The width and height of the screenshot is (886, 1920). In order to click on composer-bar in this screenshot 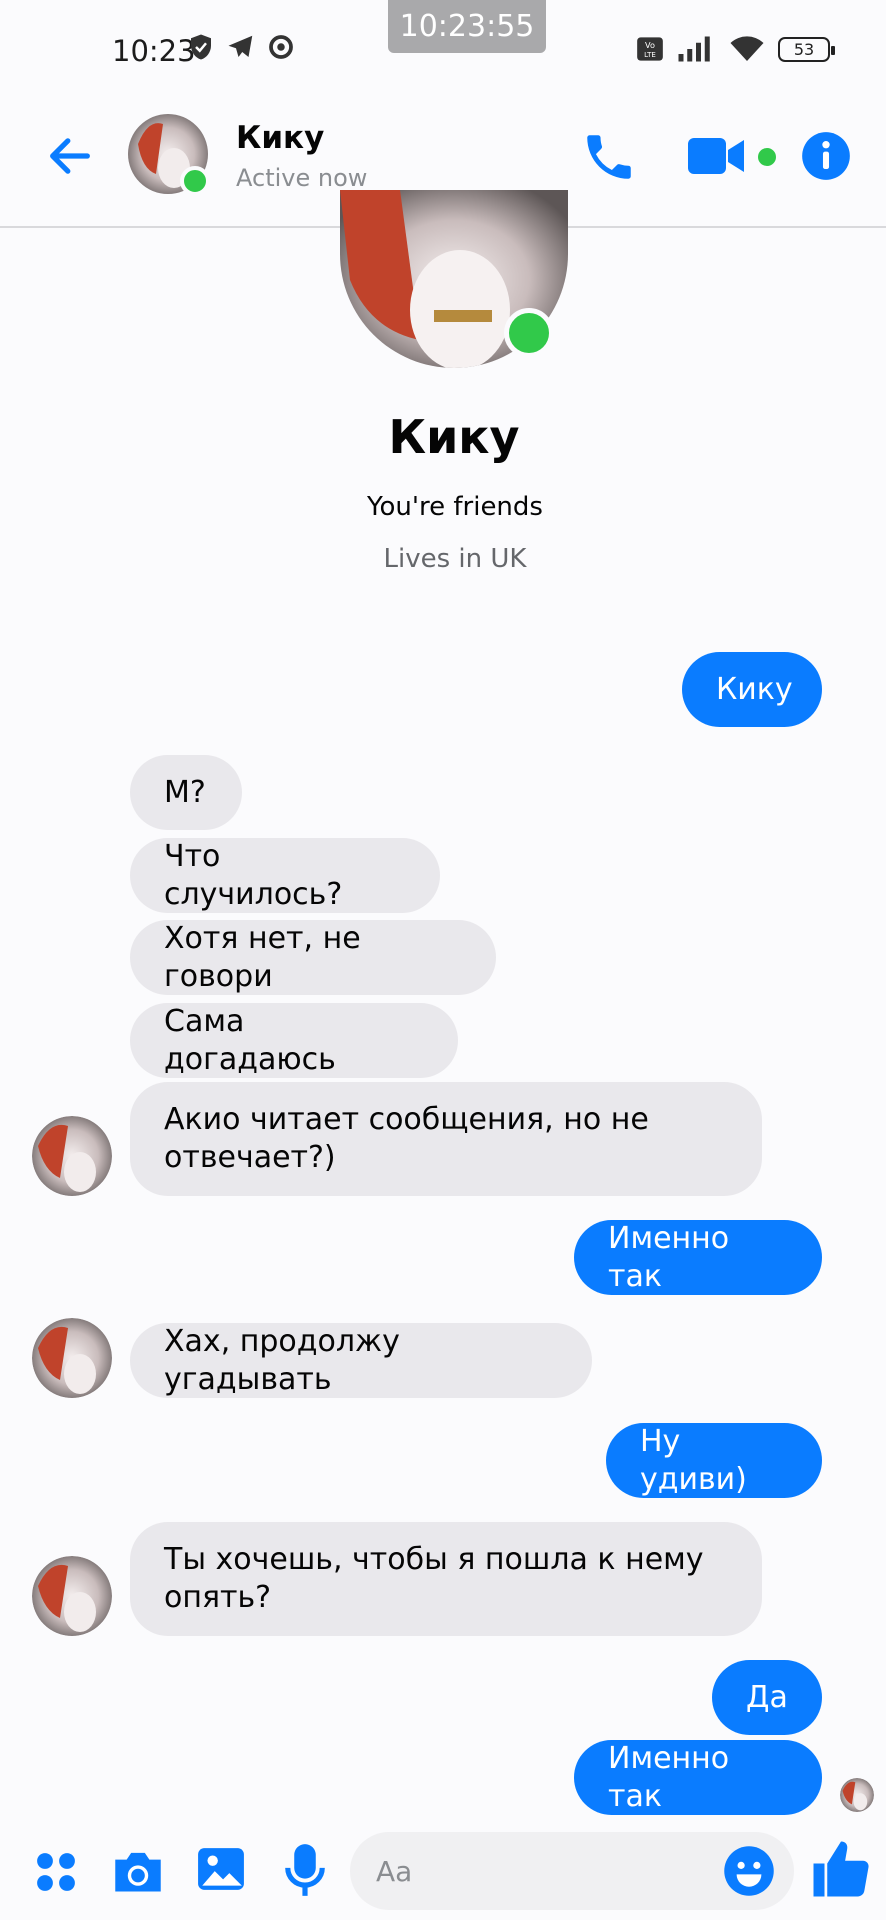, I will do `click(443, 1869)`.